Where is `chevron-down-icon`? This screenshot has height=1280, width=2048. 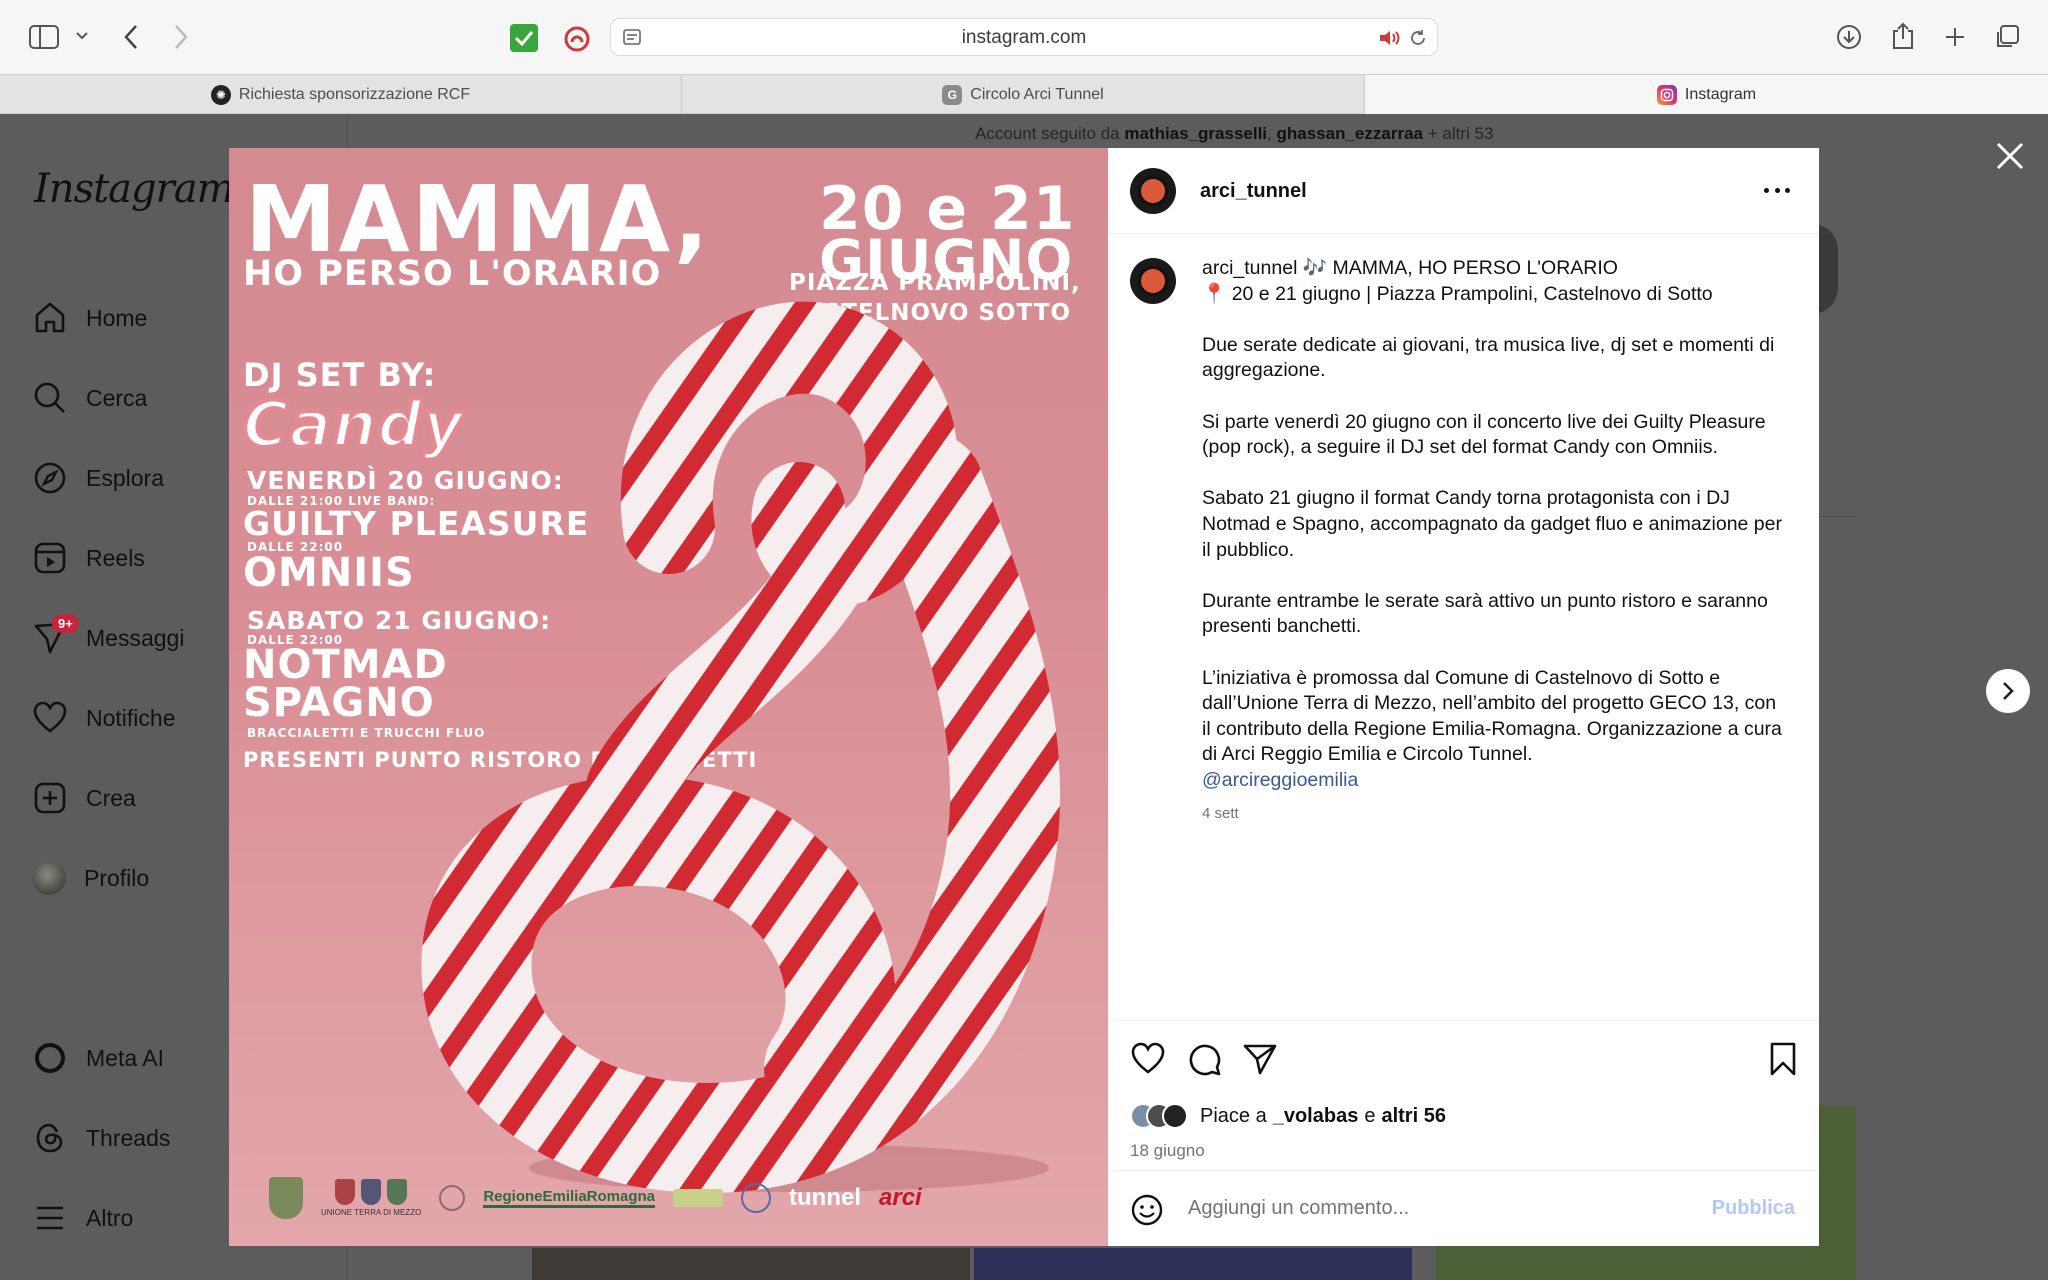 chevron-down-icon is located at coordinates (82, 36).